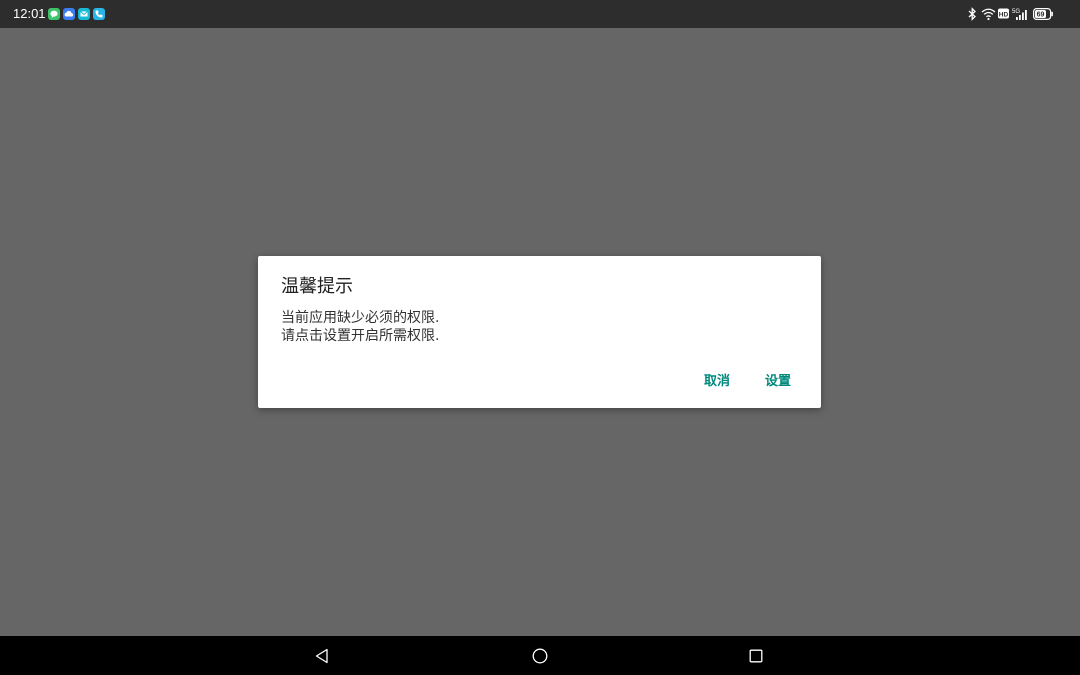 The width and height of the screenshot is (1080, 675). I want to click on signal-5g-icon: 5G, so click(1021, 14).